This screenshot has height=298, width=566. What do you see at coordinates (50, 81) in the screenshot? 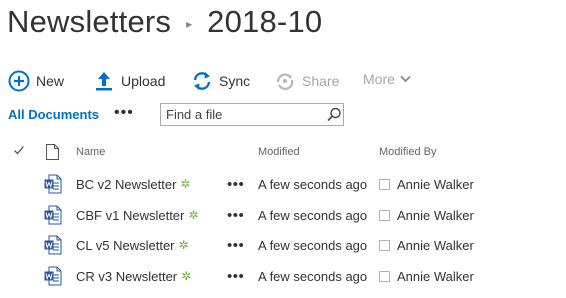
I see `new-button-label: New` at bounding box center [50, 81].